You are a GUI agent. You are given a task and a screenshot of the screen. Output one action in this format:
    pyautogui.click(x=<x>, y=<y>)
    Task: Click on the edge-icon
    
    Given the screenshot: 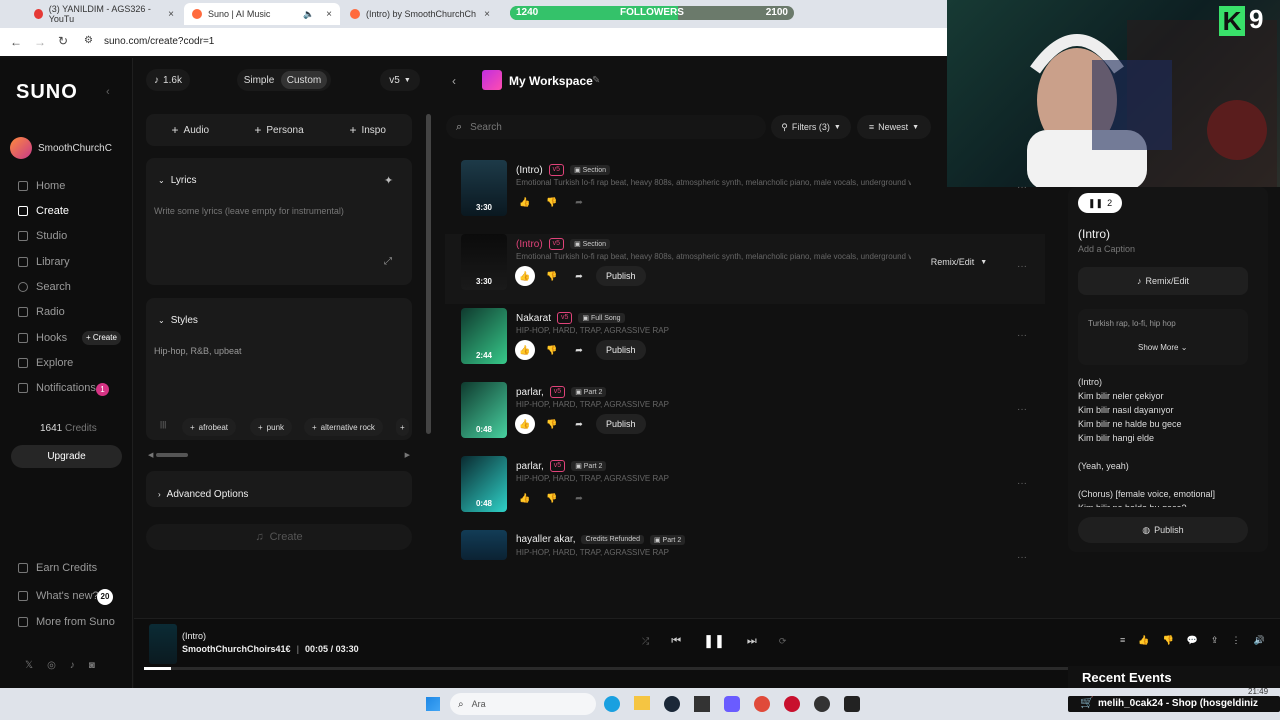 What is the action you would take?
    pyautogui.click(x=612, y=704)
    